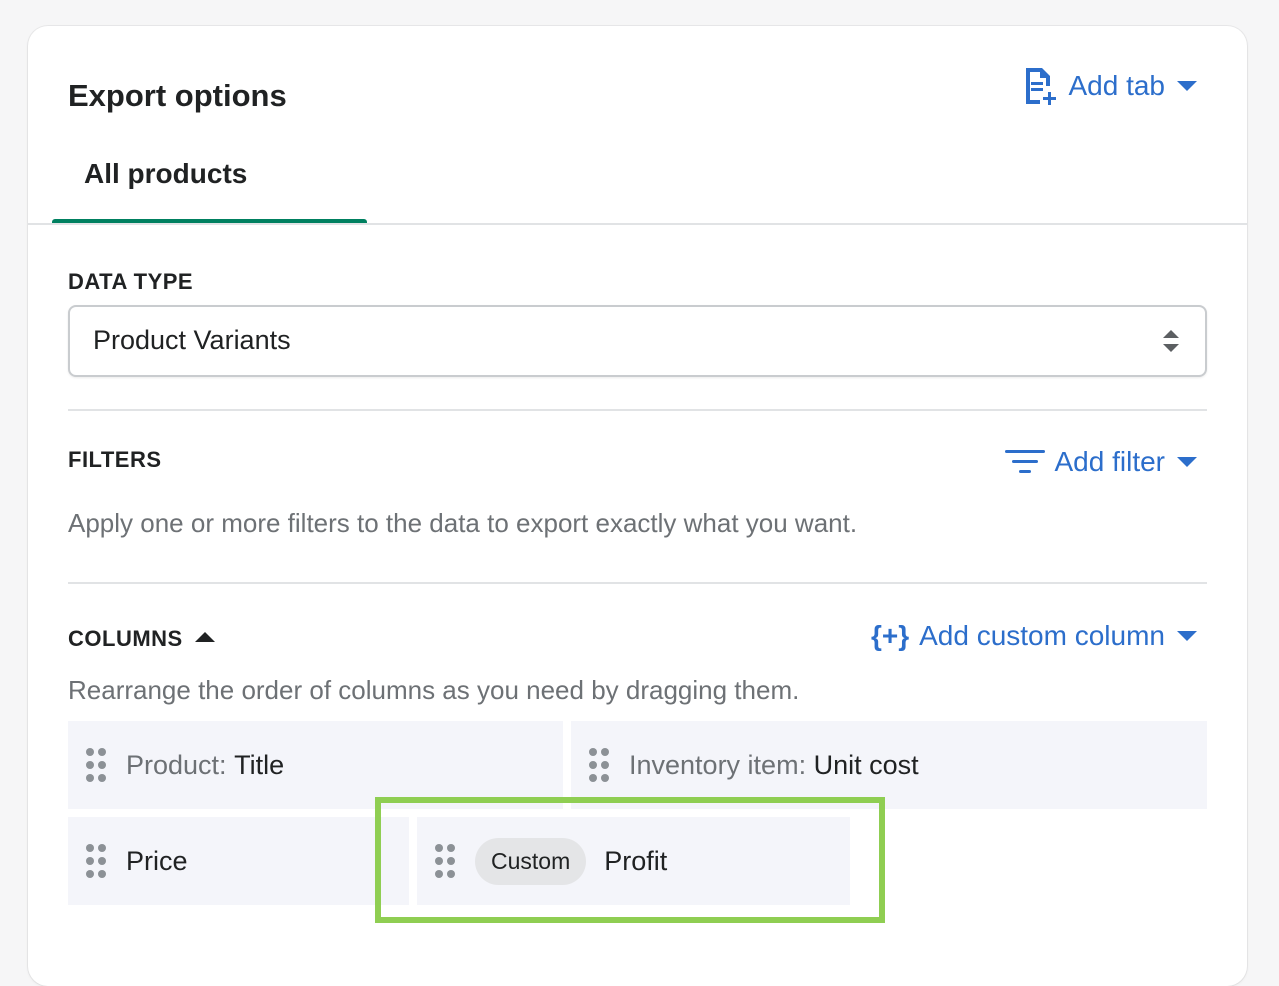 Image resolution: width=1279 pixels, height=986 pixels. What do you see at coordinates (177, 95) in the screenshot?
I see `page-title: Export options` at bounding box center [177, 95].